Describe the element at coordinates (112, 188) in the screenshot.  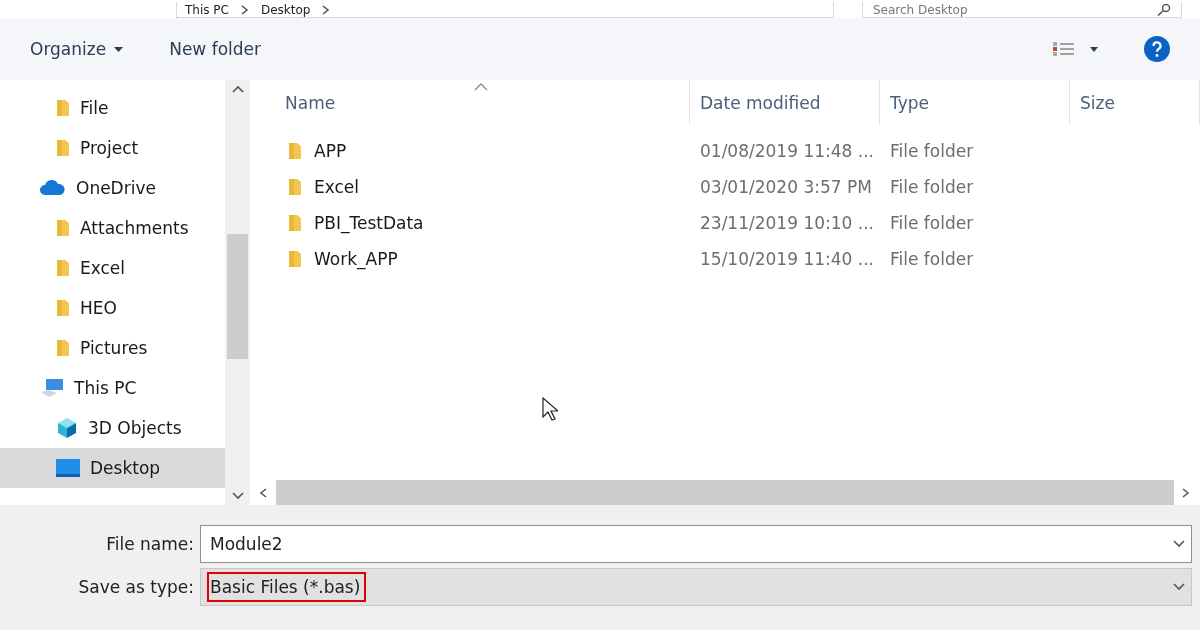
I see `nav-item: OneDrive` at that location.